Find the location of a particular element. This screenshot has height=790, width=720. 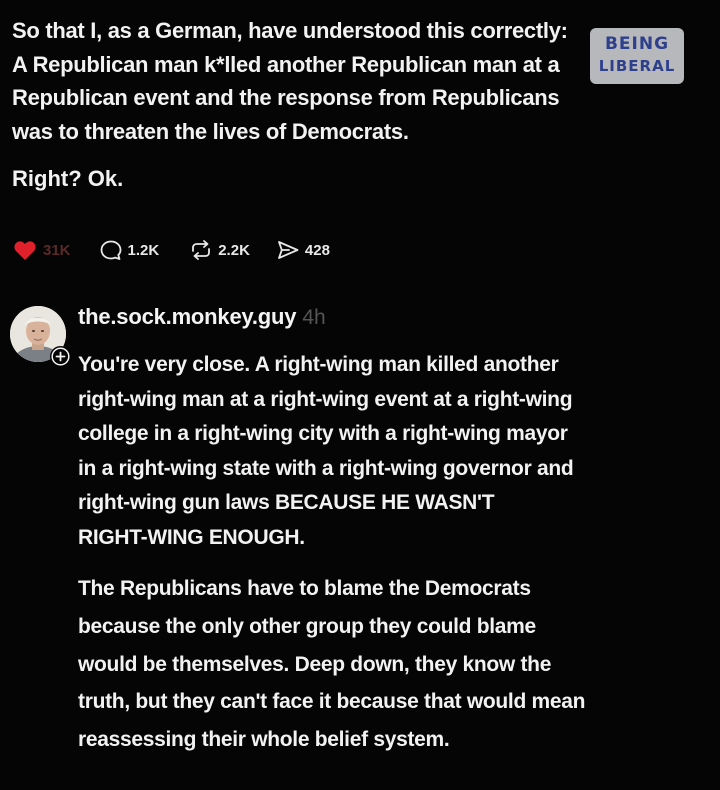

share-button: 428 is located at coordinates (303, 250).